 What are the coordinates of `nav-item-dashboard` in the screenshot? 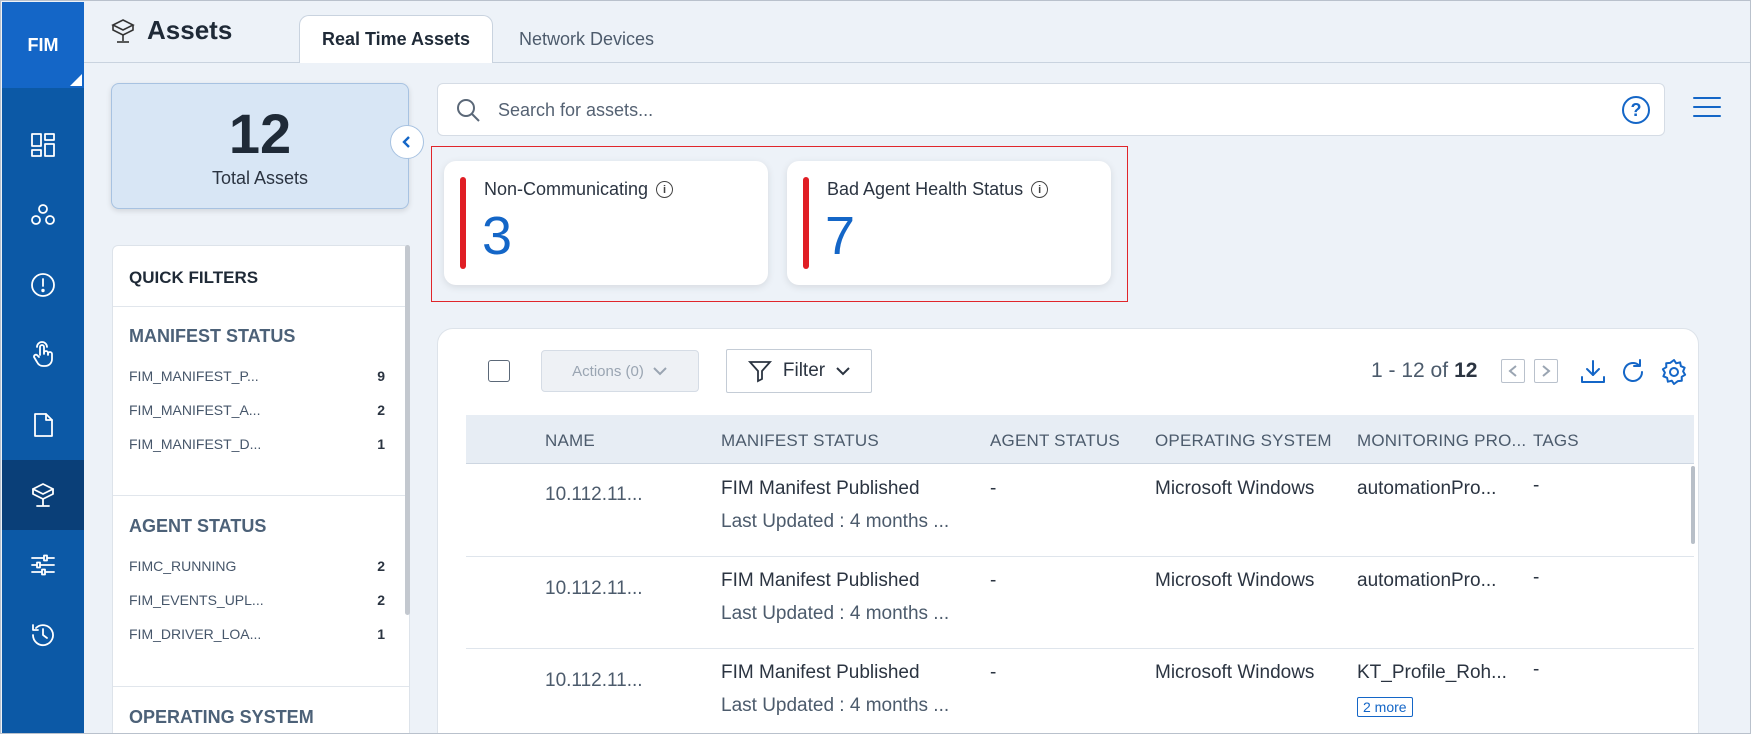 It's located at (43, 145).